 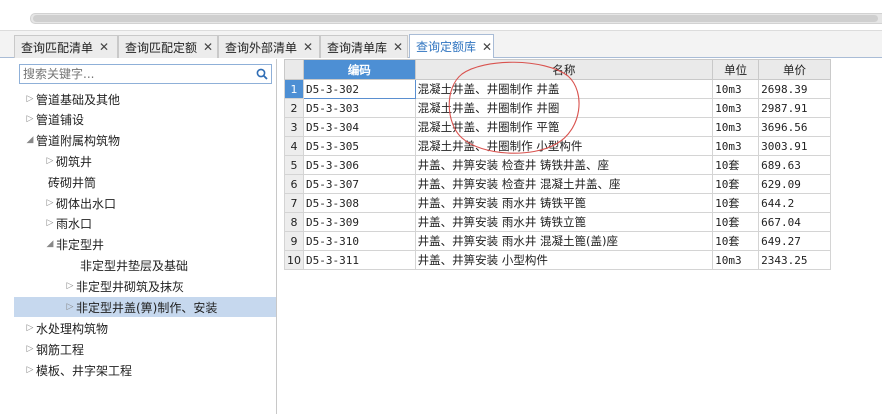 I want to click on cell-name: 混凝土井盖、井圈制作 平篦, so click(x=564, y=127).